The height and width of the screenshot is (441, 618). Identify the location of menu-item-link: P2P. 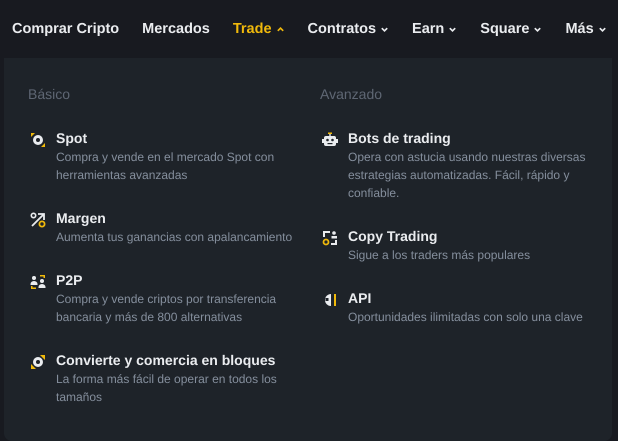
(182, 280).